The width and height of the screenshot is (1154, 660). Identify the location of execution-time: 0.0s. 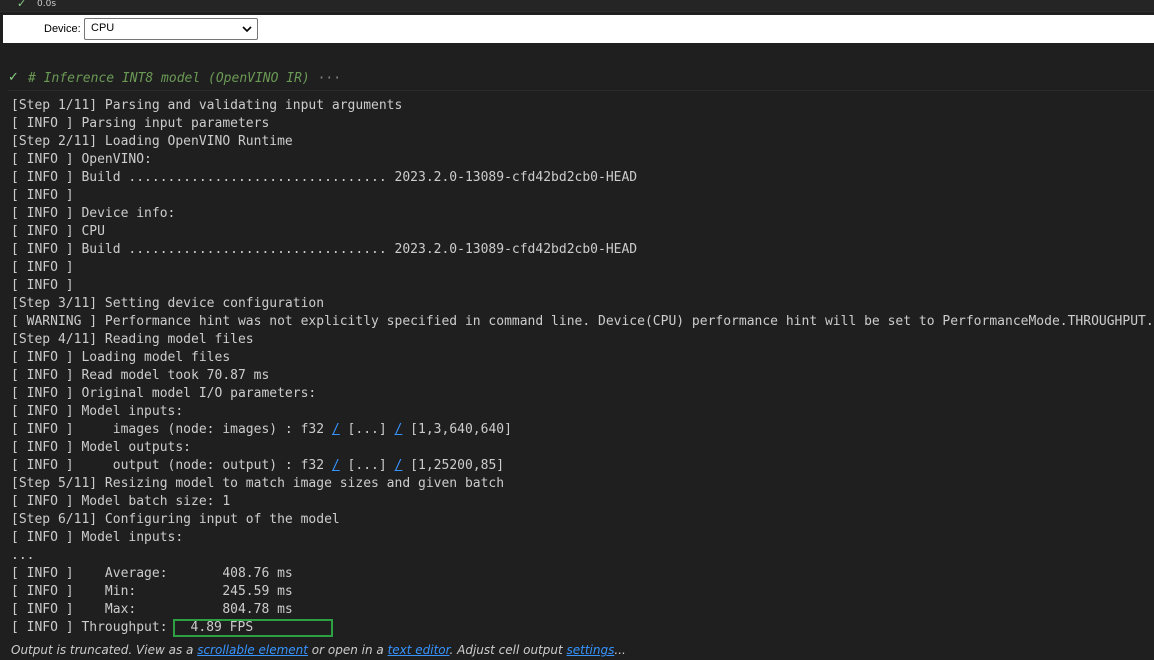
(47, 4).